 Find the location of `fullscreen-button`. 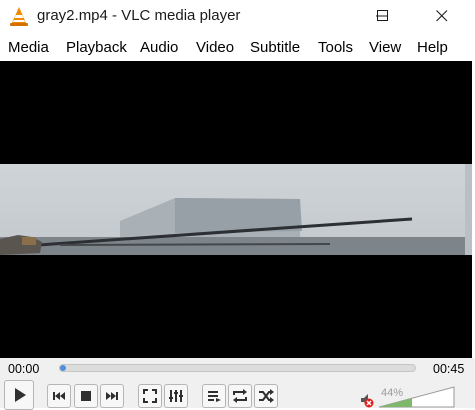

fullscreen-button is located at coordinates (150, 396).